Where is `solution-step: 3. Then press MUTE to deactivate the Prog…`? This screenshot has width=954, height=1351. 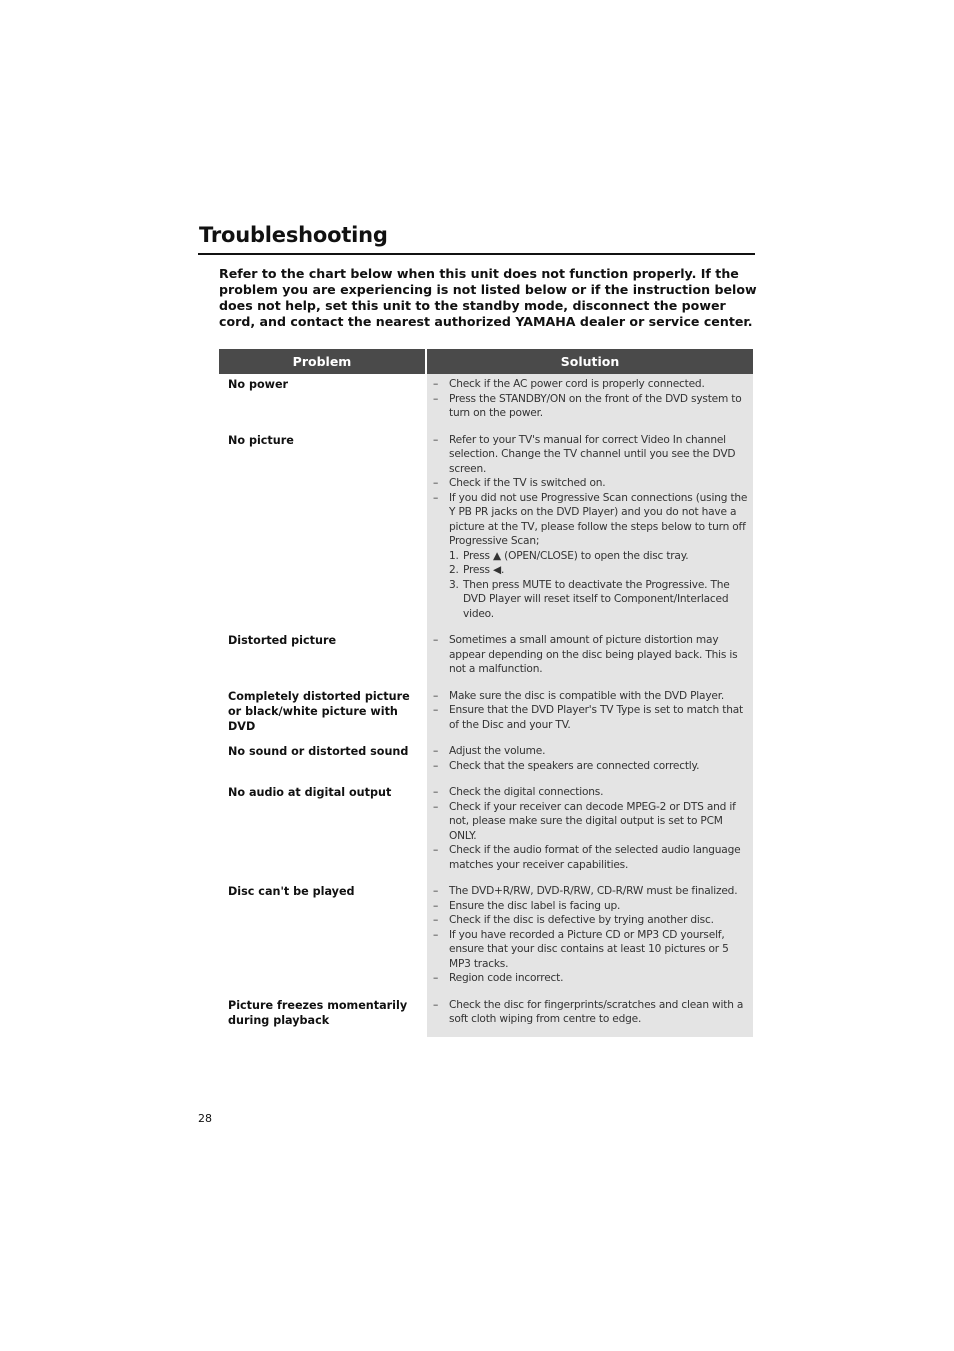 solution-step: 3. Then press MUTE to deactivate the Prog… is located at coordinates (592, 600).